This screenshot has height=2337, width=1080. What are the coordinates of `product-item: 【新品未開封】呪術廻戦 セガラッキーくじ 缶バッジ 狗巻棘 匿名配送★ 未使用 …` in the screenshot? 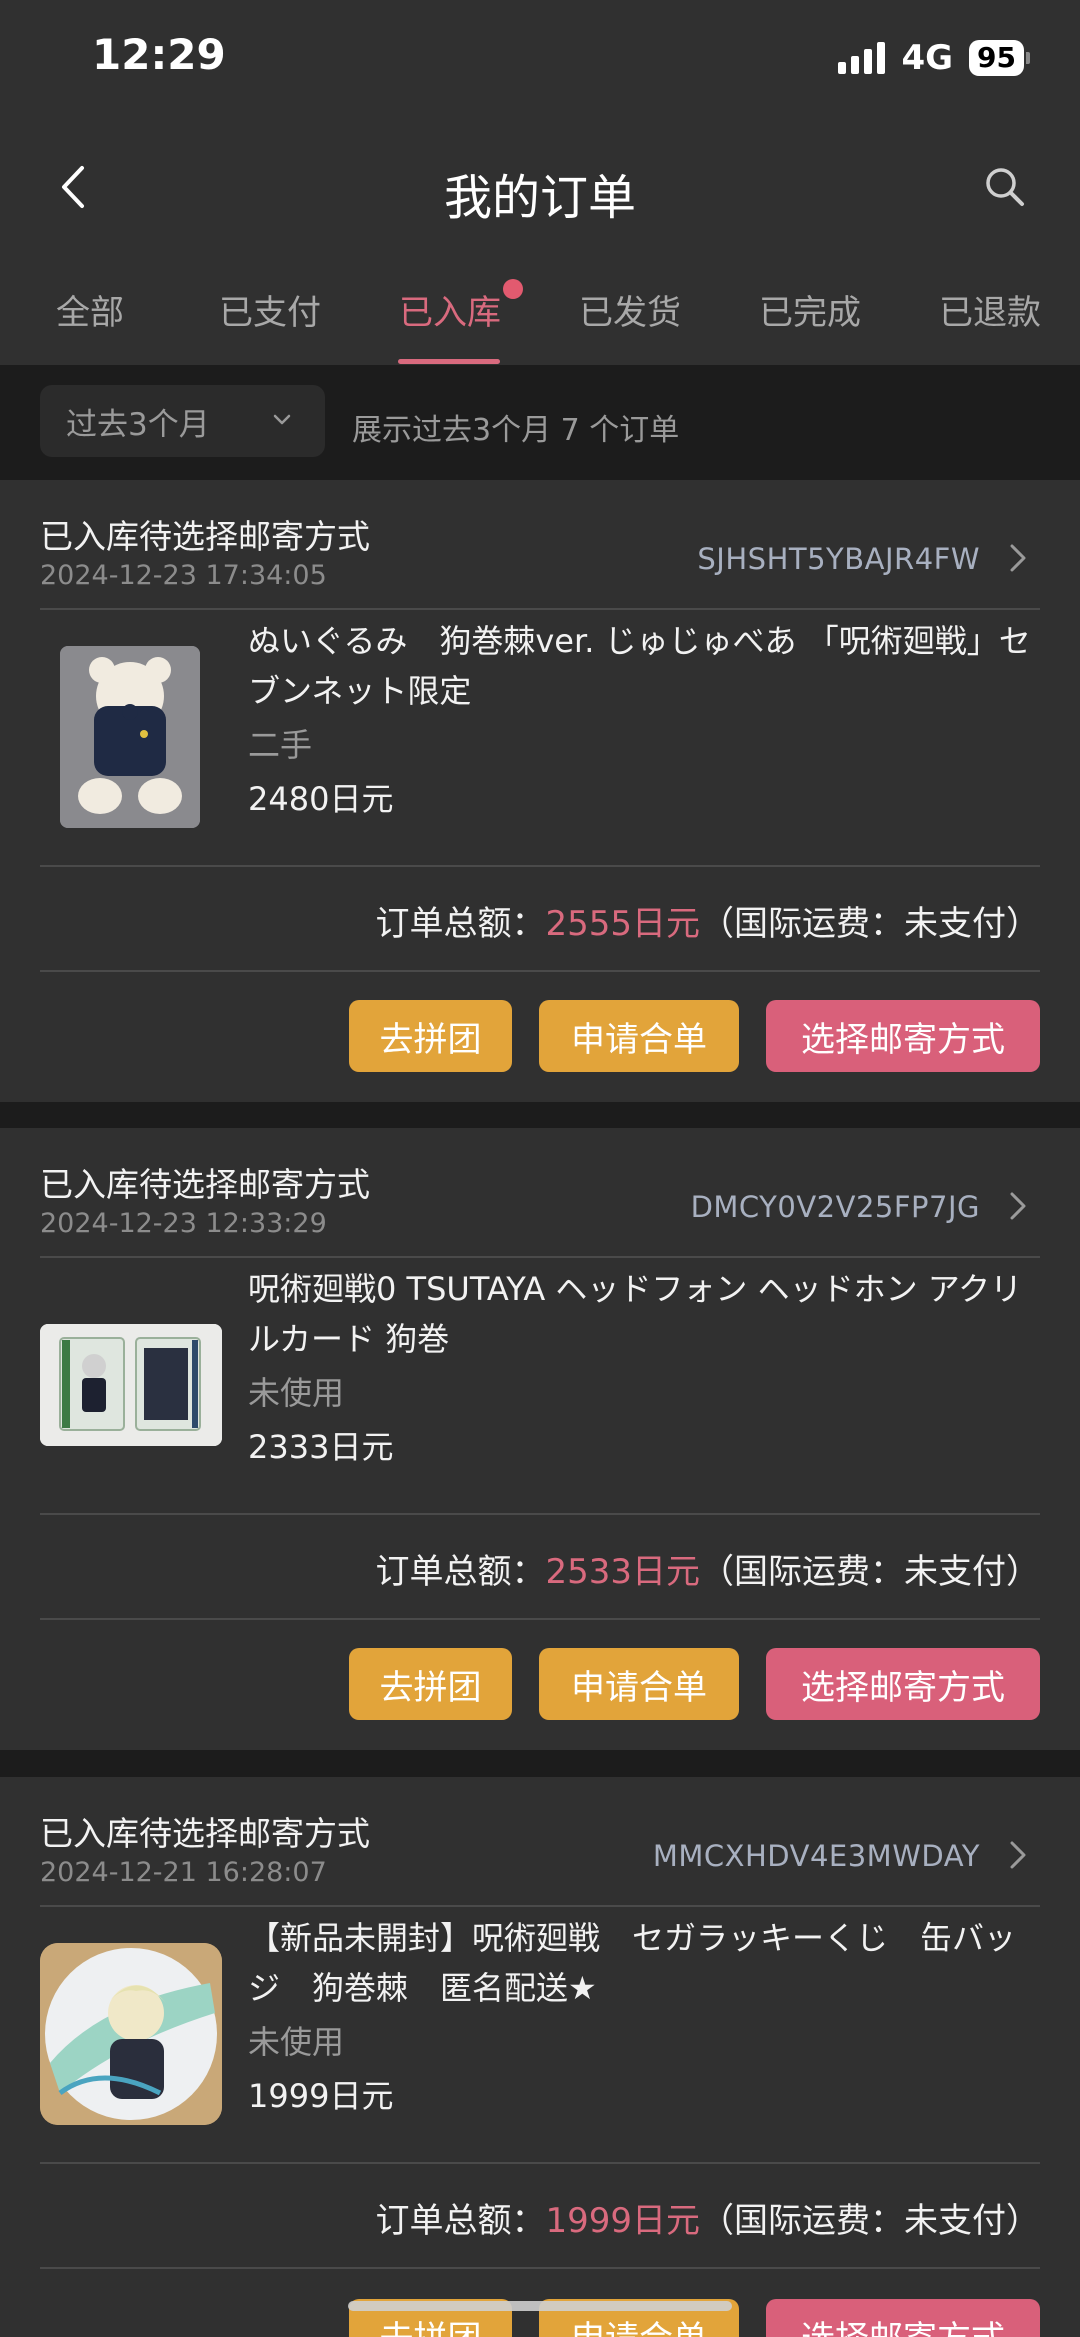 It's located at (540, 2025).